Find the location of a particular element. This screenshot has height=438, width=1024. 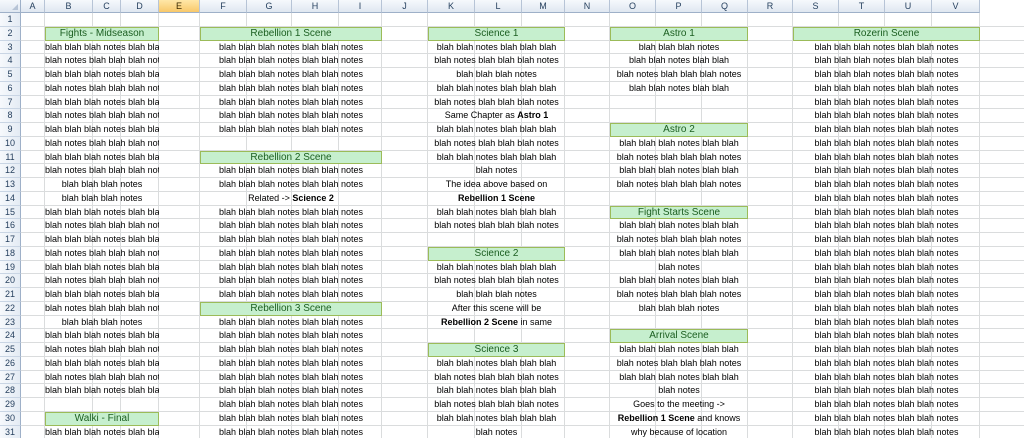

scene-header-o2: Astro 2 is located at coordinates (679, 130).